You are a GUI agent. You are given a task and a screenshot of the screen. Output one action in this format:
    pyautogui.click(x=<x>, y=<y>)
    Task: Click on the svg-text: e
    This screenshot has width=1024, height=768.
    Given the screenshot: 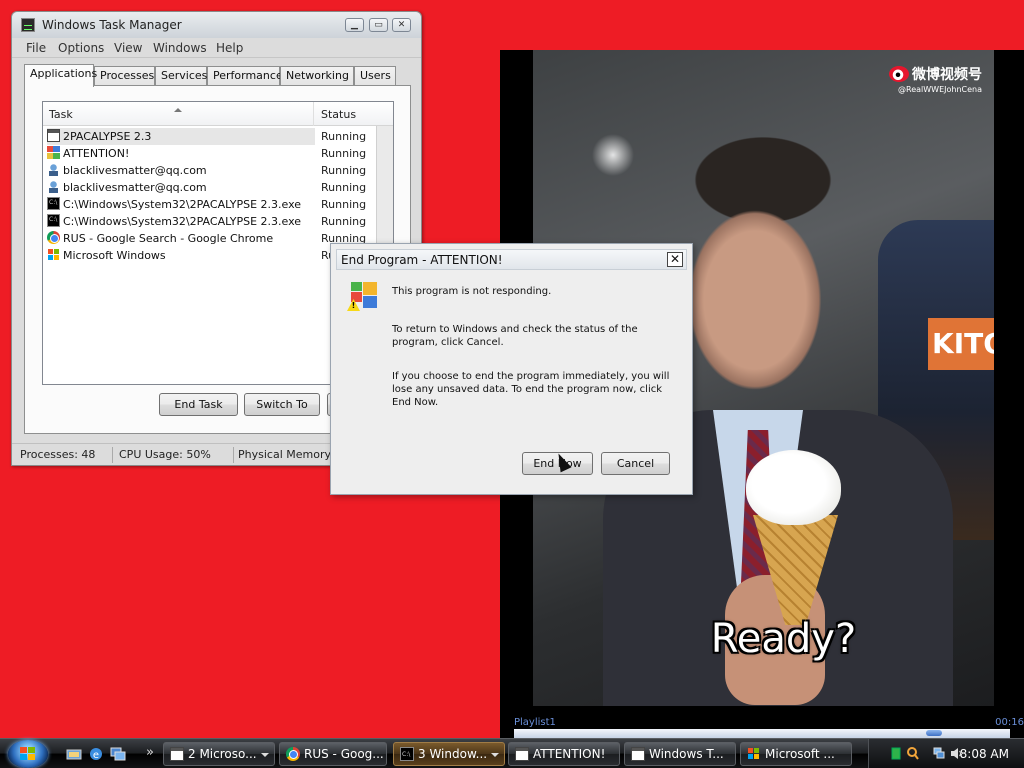 What is the action you would take?
    pyautogui.click(x=96, y=755)
    